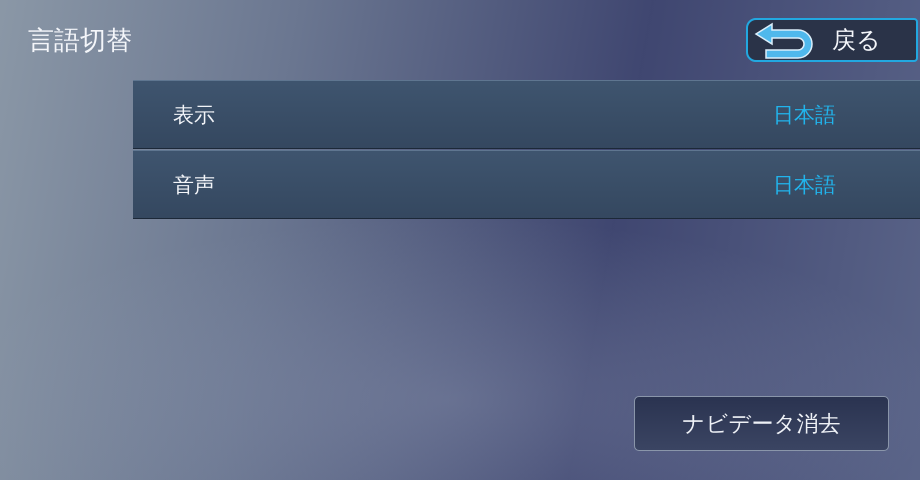  I want to click on clear-data-button: ナビデータ消去, so click(761, 423).